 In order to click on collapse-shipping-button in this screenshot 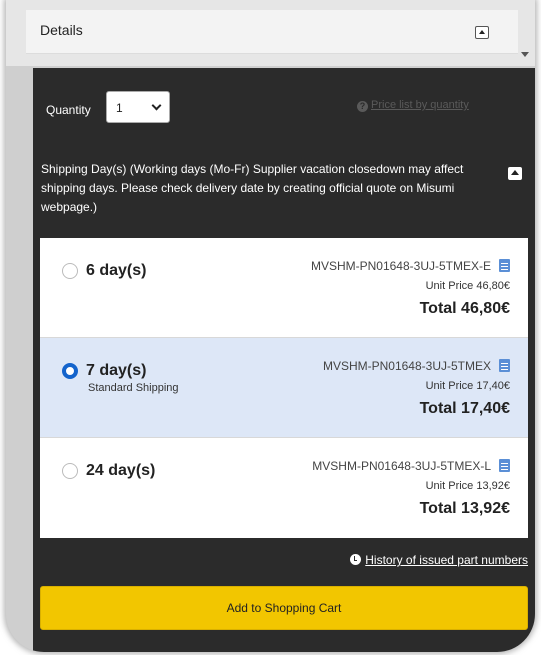, I will do `click(515, 173)`.